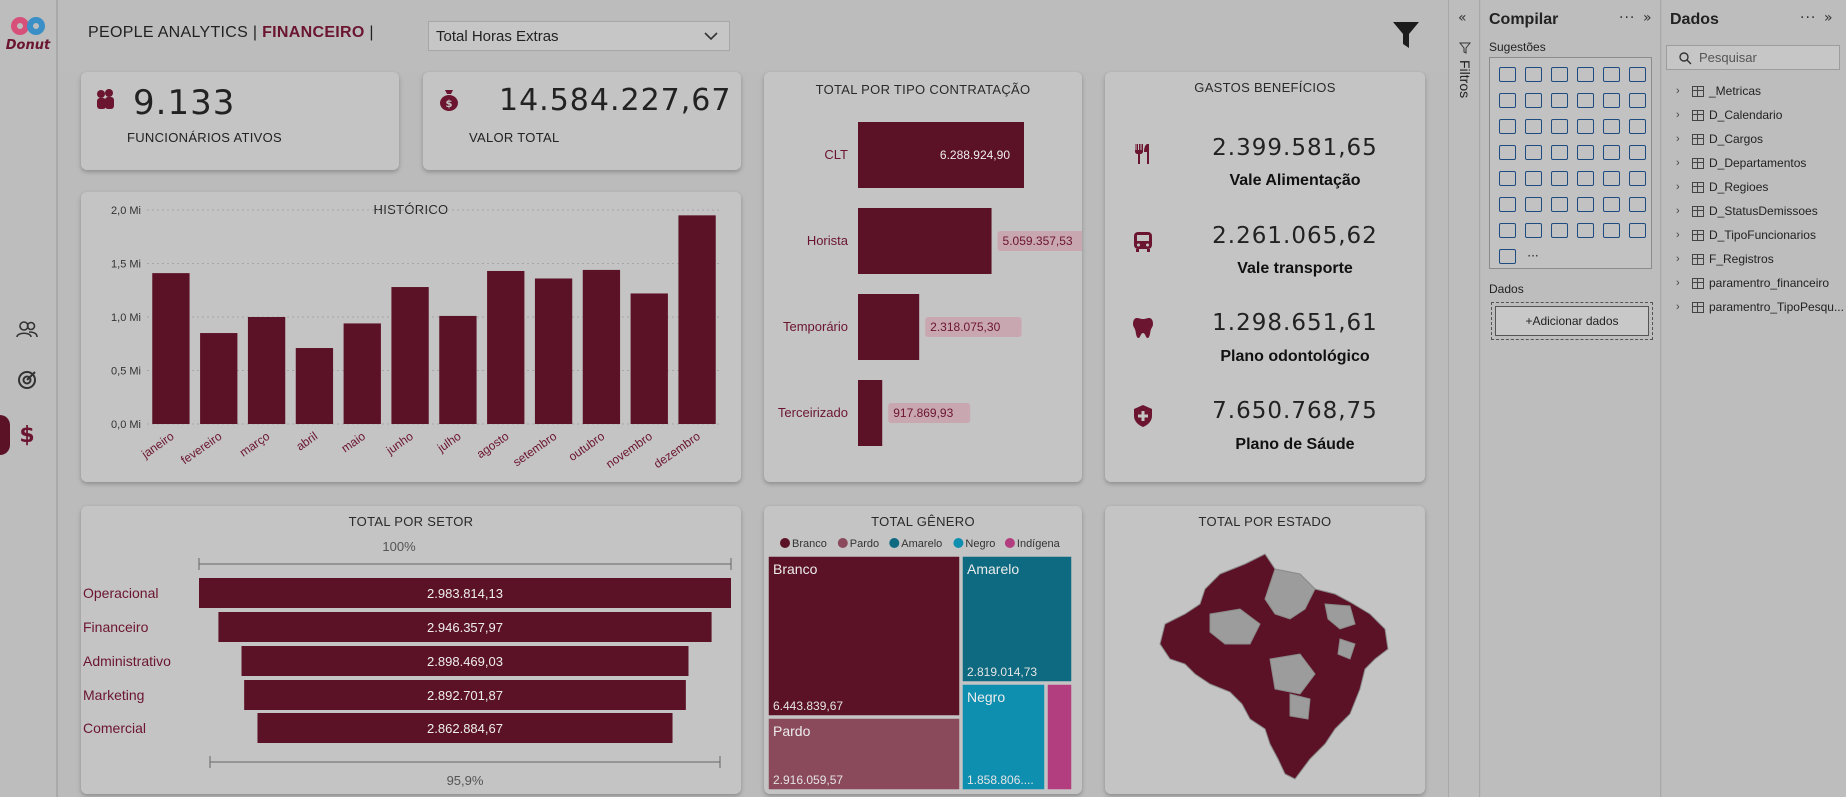  Describe the element at coordinates (1464, 398) in the screenshot. I see `filters-pane: « Filtros` at that location.